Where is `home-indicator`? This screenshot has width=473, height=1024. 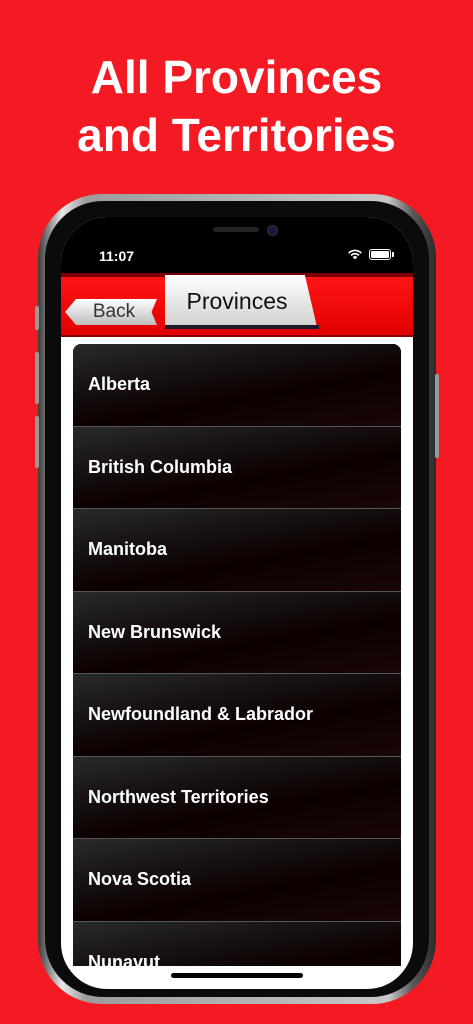 home-indicator is located at coordinates (237, 975).